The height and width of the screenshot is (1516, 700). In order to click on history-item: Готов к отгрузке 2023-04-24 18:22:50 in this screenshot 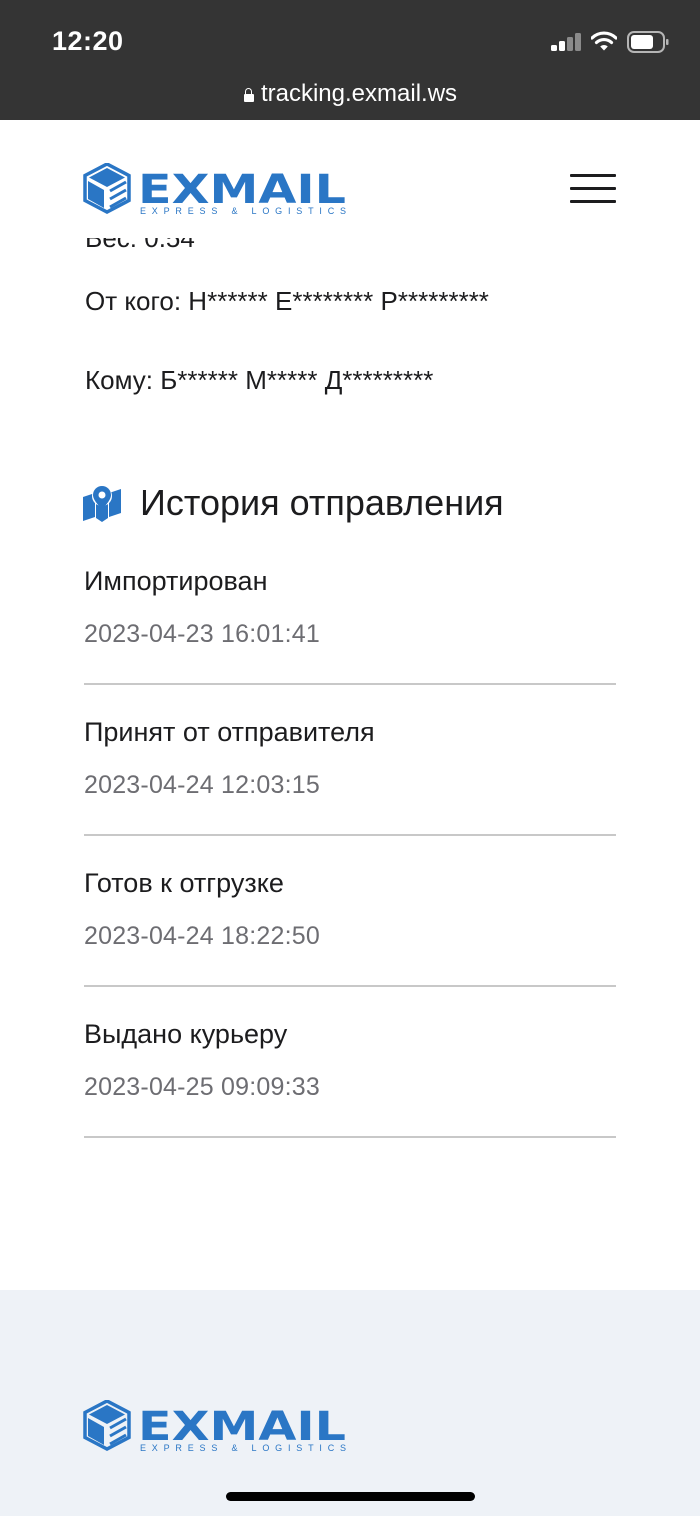, I will do `click(350, 911)`.